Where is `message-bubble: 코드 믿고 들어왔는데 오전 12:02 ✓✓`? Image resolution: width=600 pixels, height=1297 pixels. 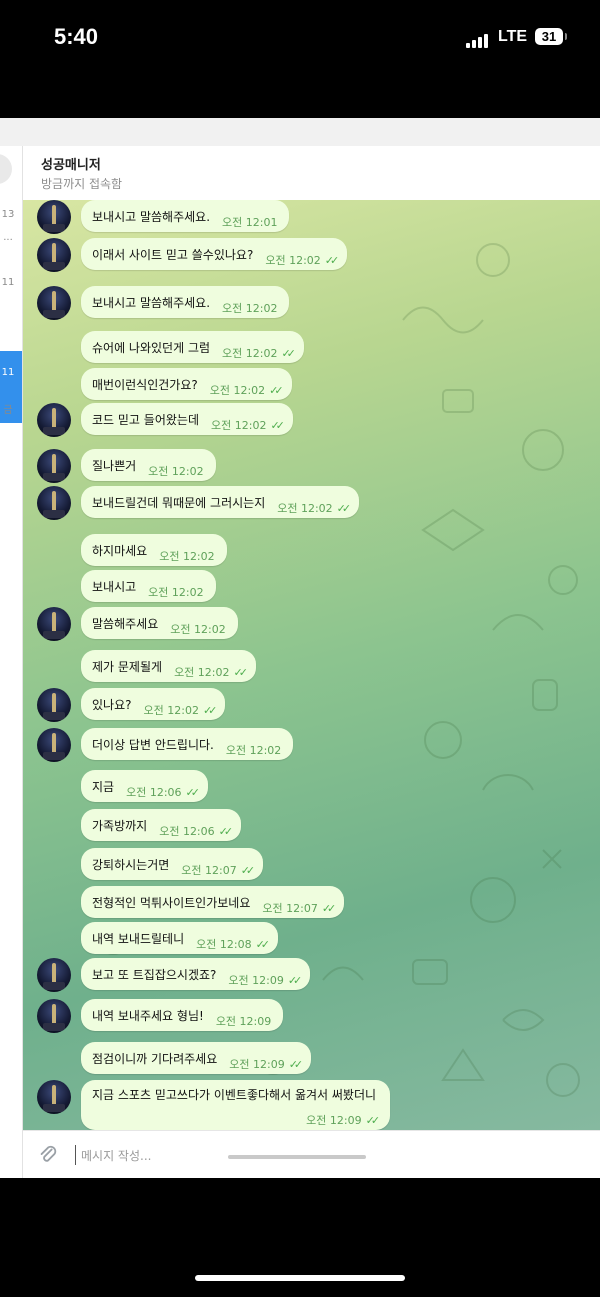 message-bubble: 코드 믿고 들어왔는데 오전 12:02 ✓✓ is located at coordinates (187, 419).